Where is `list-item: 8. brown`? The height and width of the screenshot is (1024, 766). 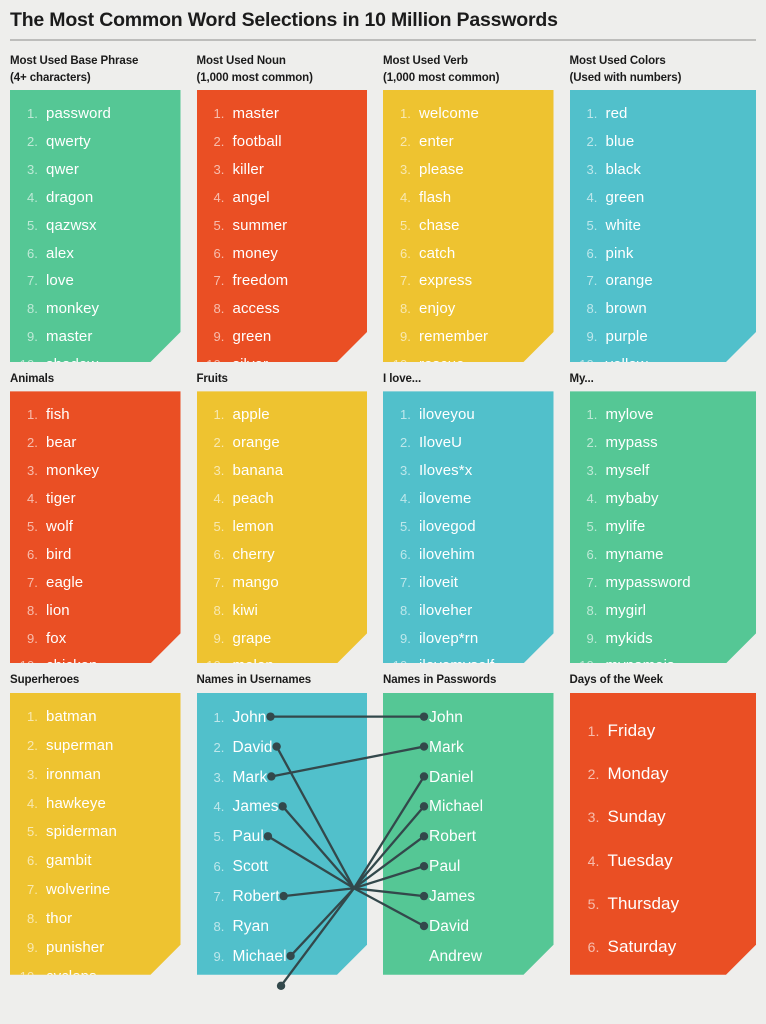 list-item: 8. brown is located at coordinates (663, 309).